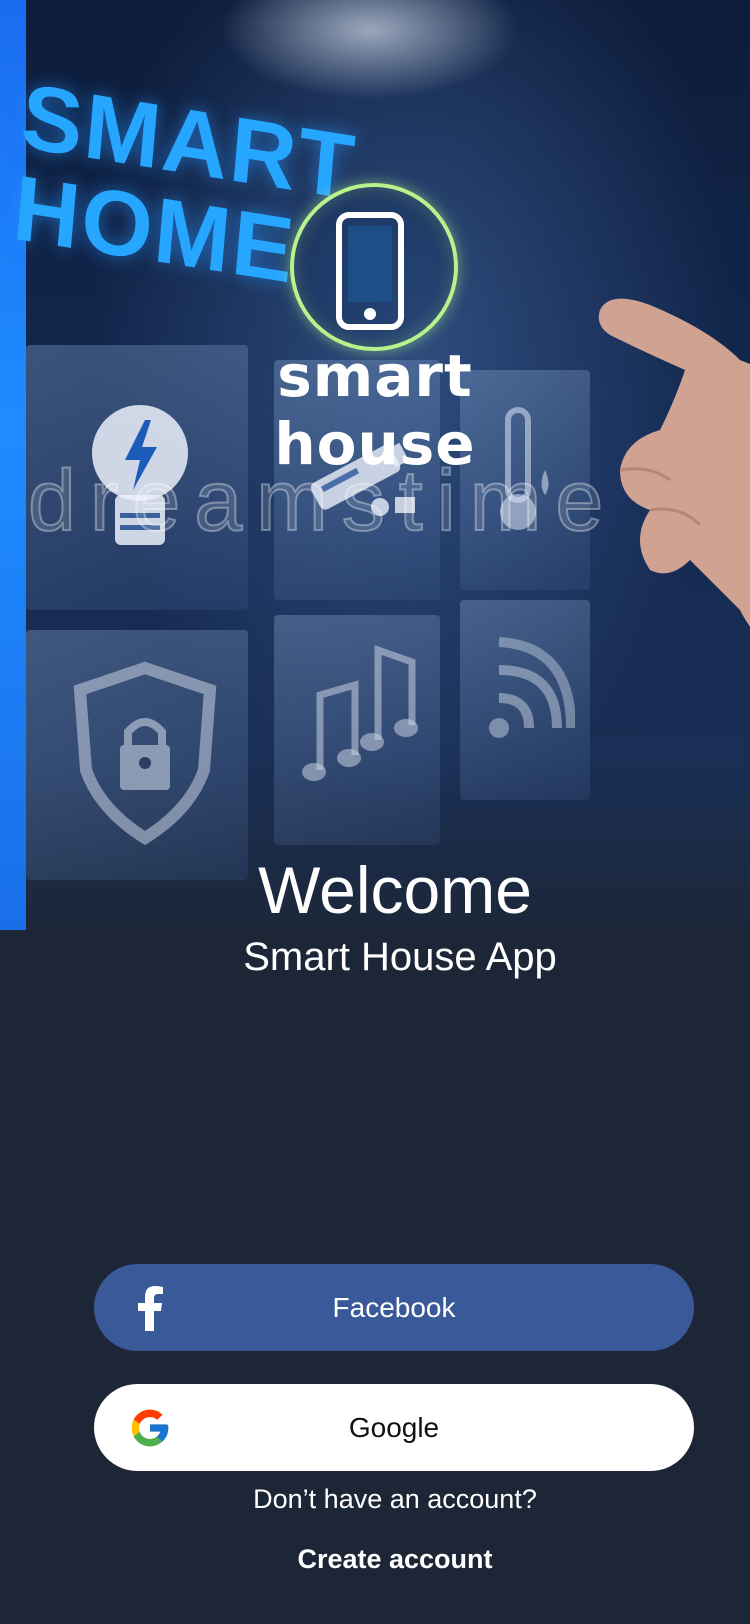 The width and height of the screenshot is (750, 1624). What do you see at coordinates (674, 462) in the screenshot?
I see `hand-image` at bounding box center [674, 462].